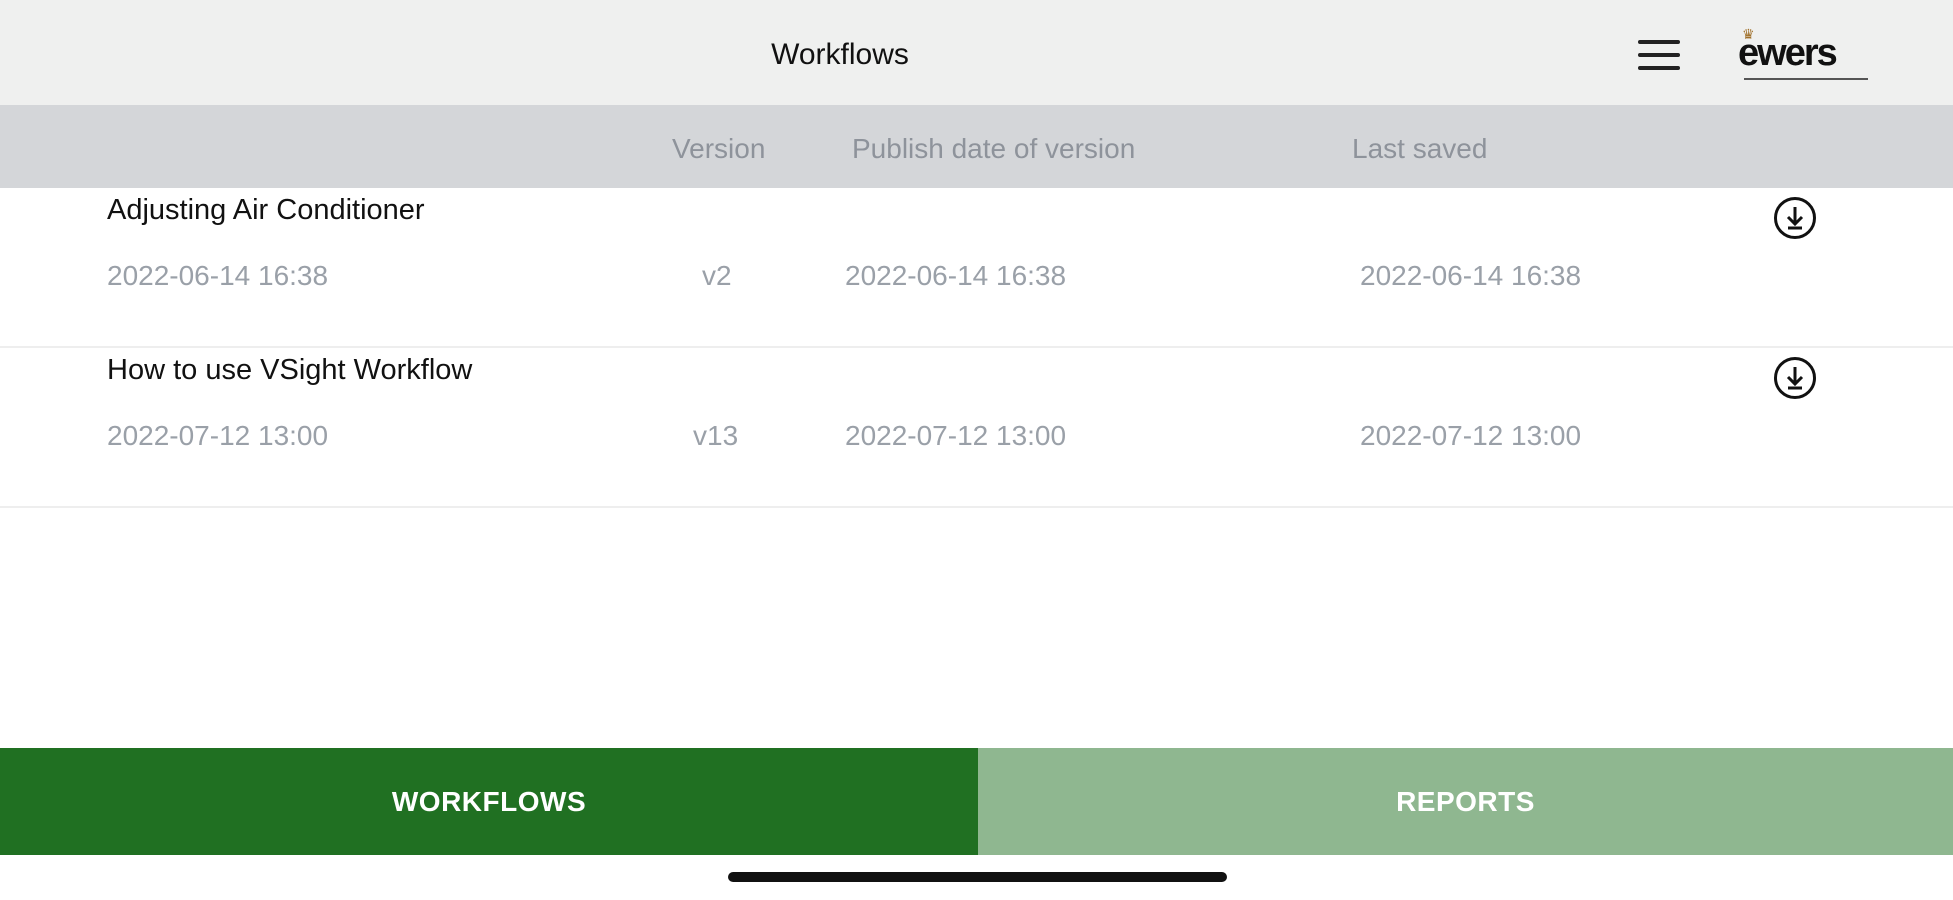 The height and width of the screenshot is (900, 1953). Describe the element at coordinates (956, 275) in the screenshot. I see `workflow-publish-date: 2022-06-14 16:38` at that location.